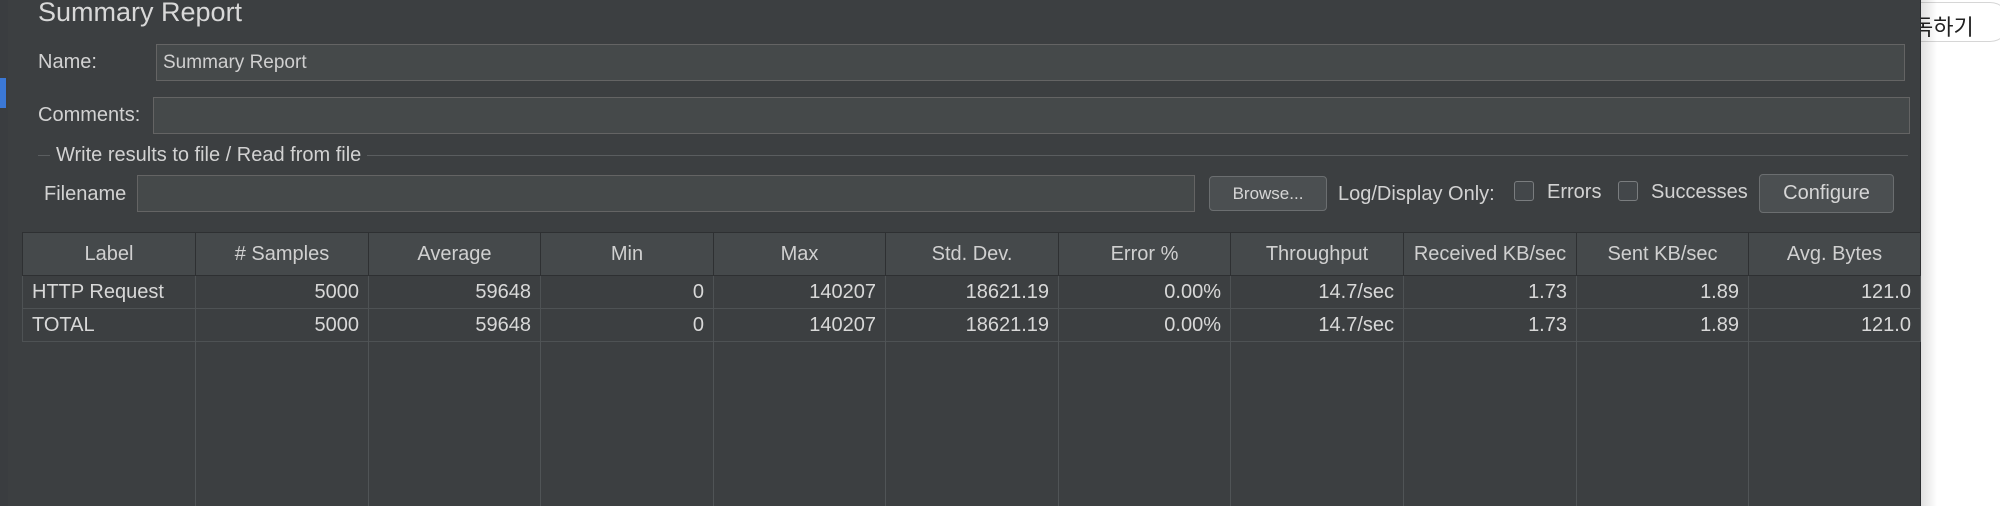  I want to click on errors-checkbox, so click(1524, 191).